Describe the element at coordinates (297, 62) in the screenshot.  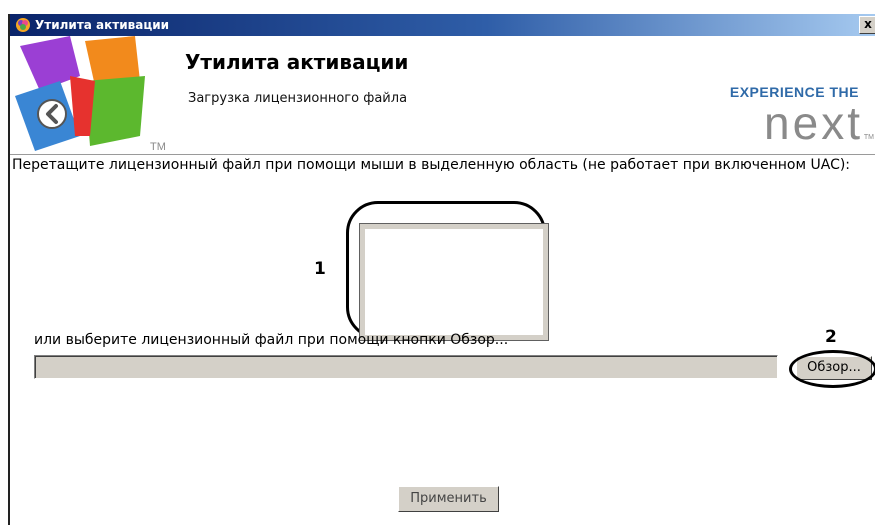
I see `header-title: Утилита активации` at that location.